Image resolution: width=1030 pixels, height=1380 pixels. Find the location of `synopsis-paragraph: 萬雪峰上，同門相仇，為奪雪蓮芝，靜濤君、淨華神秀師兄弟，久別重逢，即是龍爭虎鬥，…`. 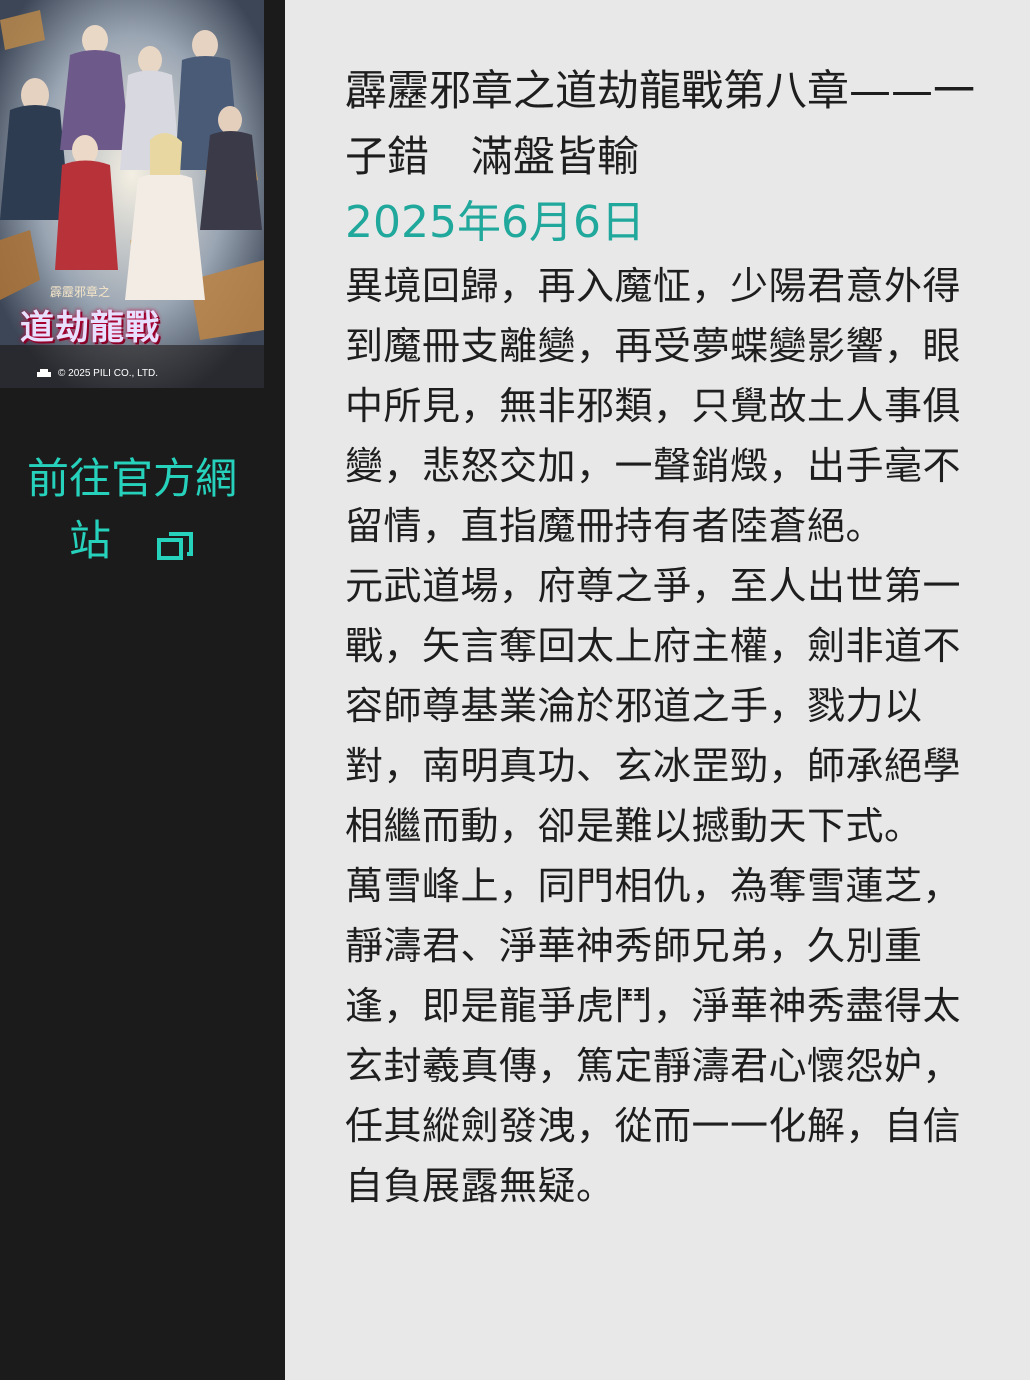

synopsis-paragraph: 萬雪峰上，同門相仇，為奪雪蓮芝，靜濤君、淨華神秀師兄弟，久別重逢，即是龍爭虎鬥，… is located at coordinates (653, 1036).